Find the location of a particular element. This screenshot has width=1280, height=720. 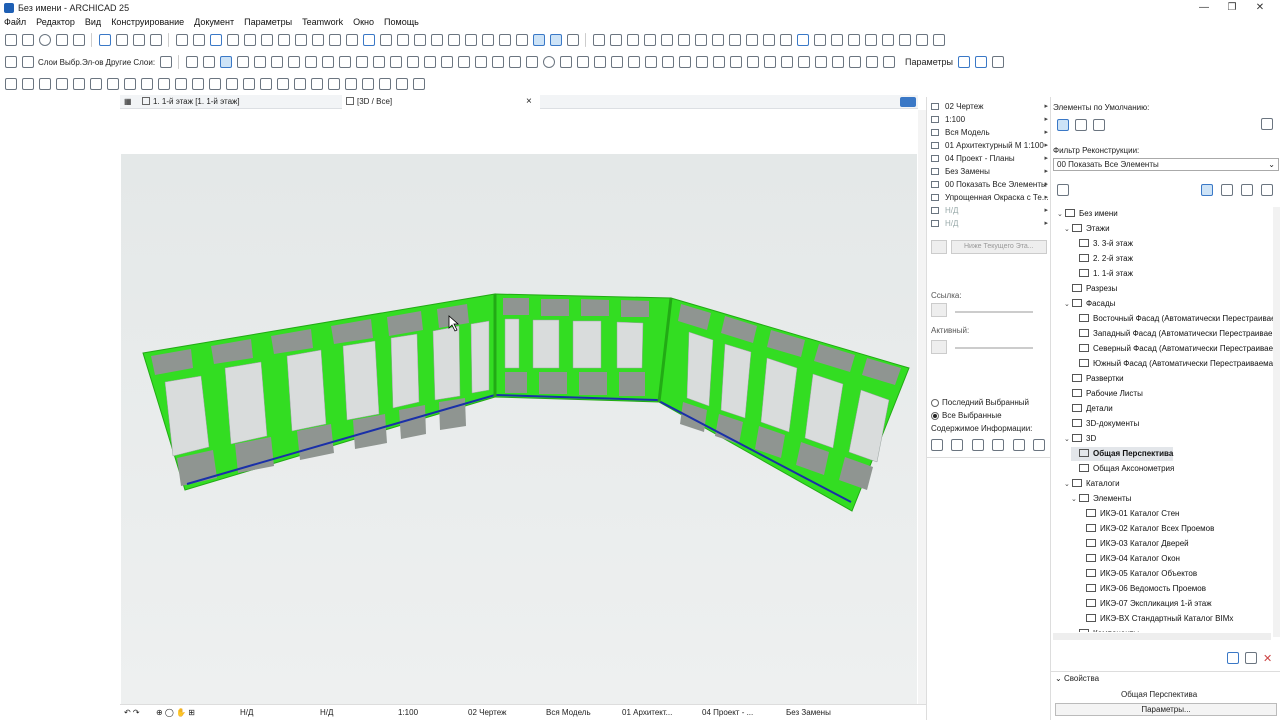

cube-shade-icon is located at coordinates (181, 84).